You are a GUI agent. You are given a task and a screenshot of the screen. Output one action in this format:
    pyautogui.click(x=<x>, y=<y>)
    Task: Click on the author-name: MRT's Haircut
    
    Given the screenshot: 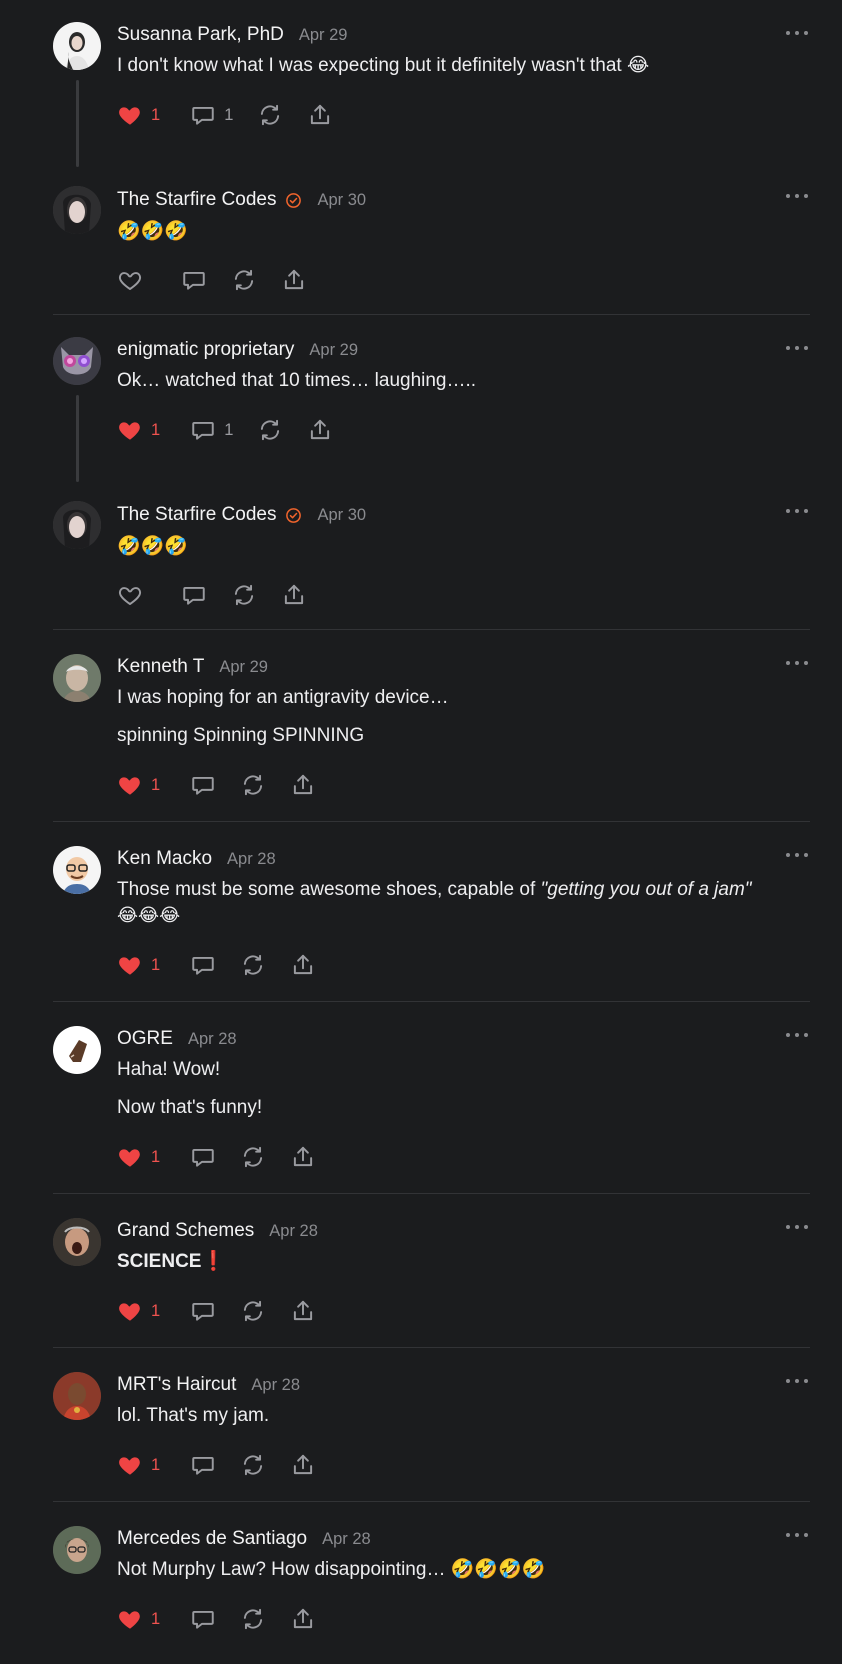 What is the action you would take?
    pyautogui.click(x=176, y=1385)
    